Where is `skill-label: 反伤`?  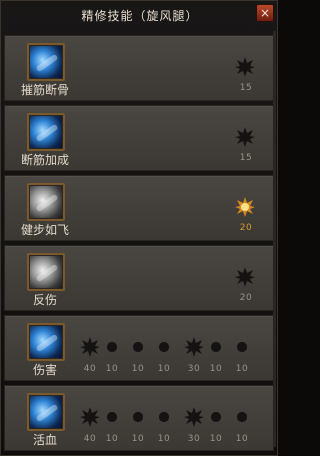 skill-label: 反伤 is located at coordinates (44, 300).